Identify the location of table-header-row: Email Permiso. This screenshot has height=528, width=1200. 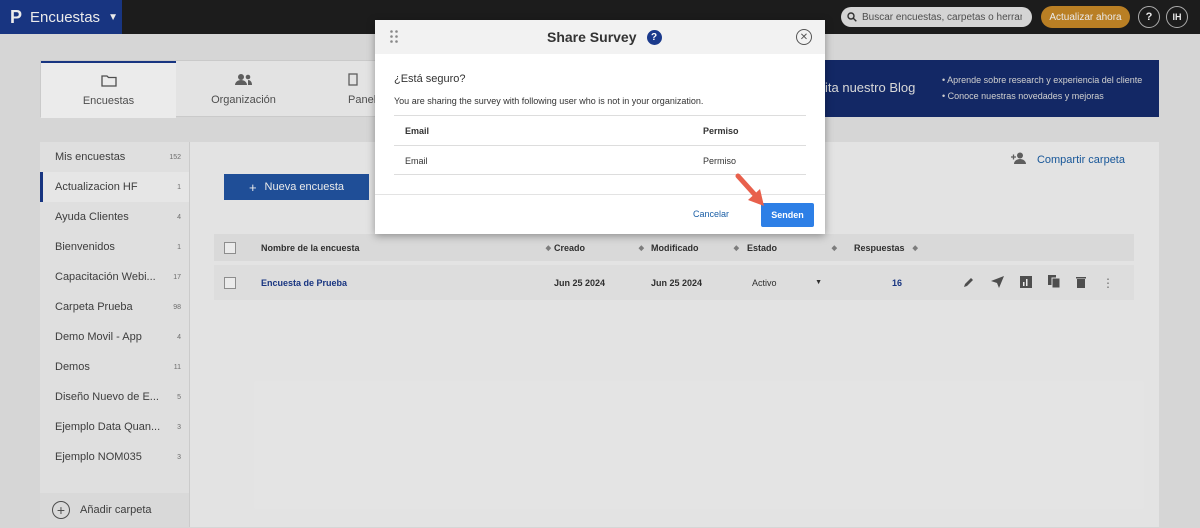
(600, 130).